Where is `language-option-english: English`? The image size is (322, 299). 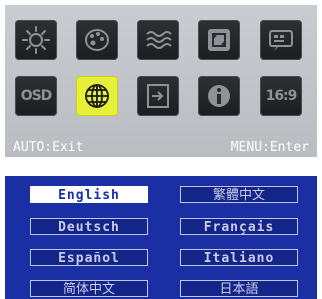
language-option-english: English is located at coordinates (89, 194).